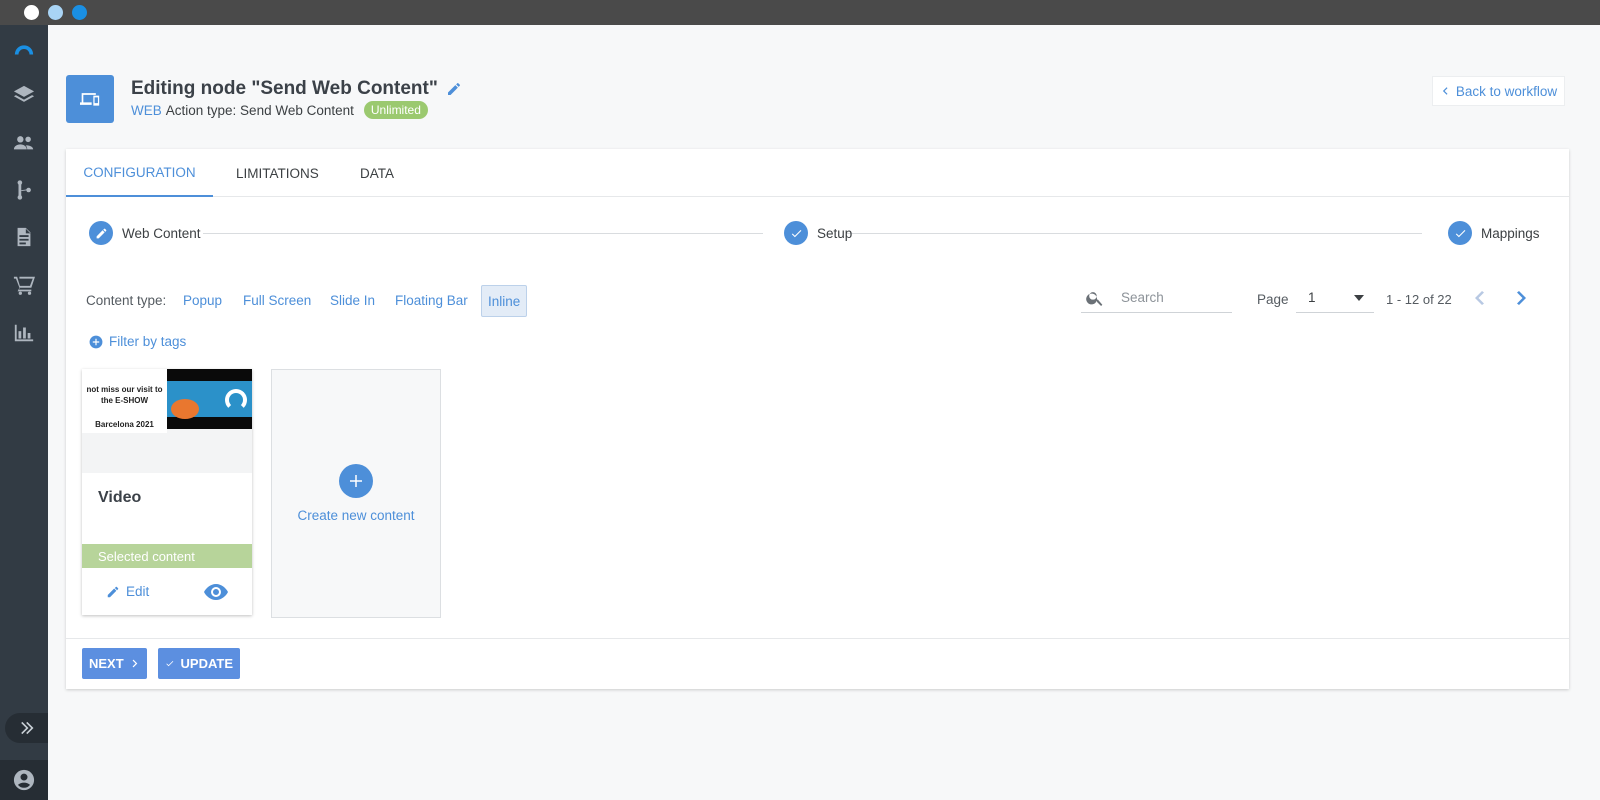  Describe the element at coordinates (504, 301) in the screenshot. I see `content-type-inline: Inline` at that location.